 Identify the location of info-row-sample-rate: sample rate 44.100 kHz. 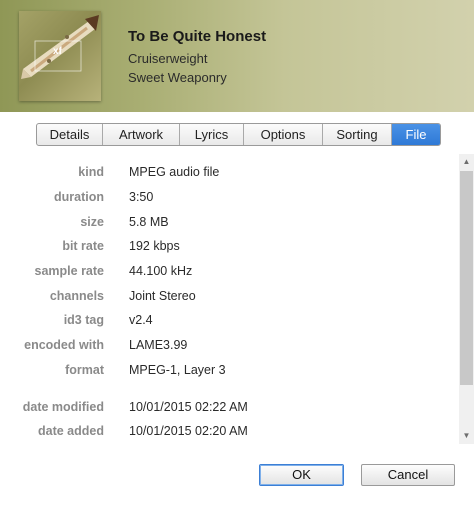
(230, 274).